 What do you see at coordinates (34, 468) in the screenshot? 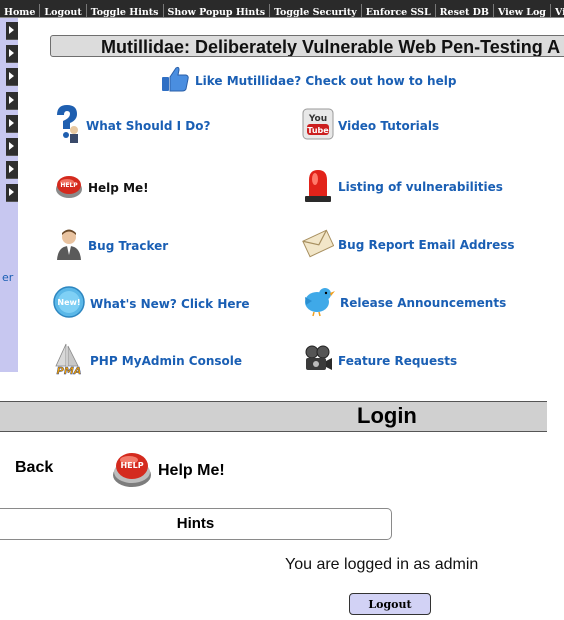
I see `back-button: Back` at bounding box center [34, 468].